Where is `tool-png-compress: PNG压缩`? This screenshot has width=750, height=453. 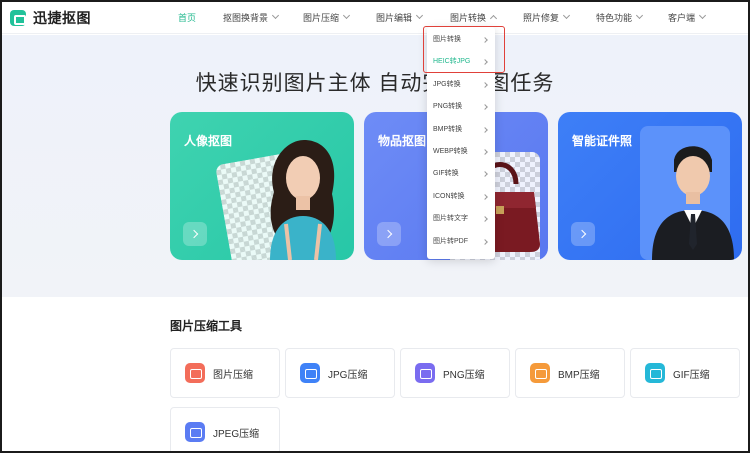
tool-png-compress: PNG压缩 is located at coordinates (455, 373).